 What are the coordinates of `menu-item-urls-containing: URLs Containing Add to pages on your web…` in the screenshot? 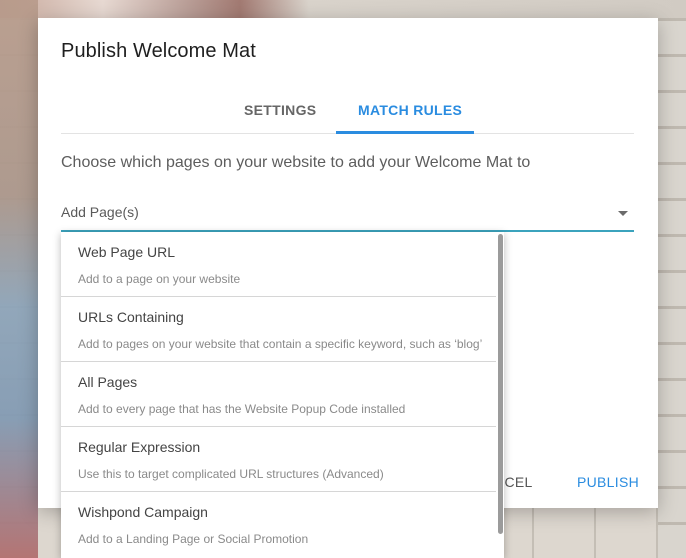 It's located at (278, 329).